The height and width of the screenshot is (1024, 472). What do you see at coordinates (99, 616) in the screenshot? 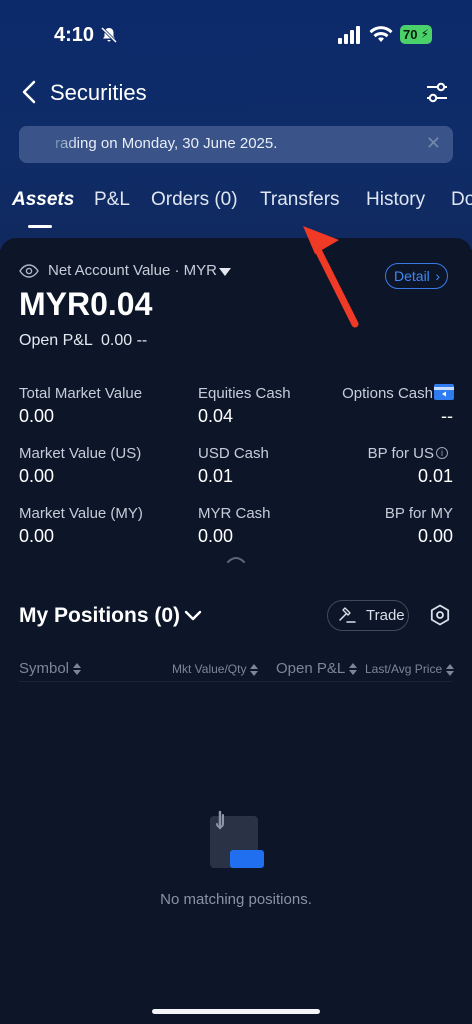
I see `positions-title: My Positions (0)` at bounding box center [99, 616].